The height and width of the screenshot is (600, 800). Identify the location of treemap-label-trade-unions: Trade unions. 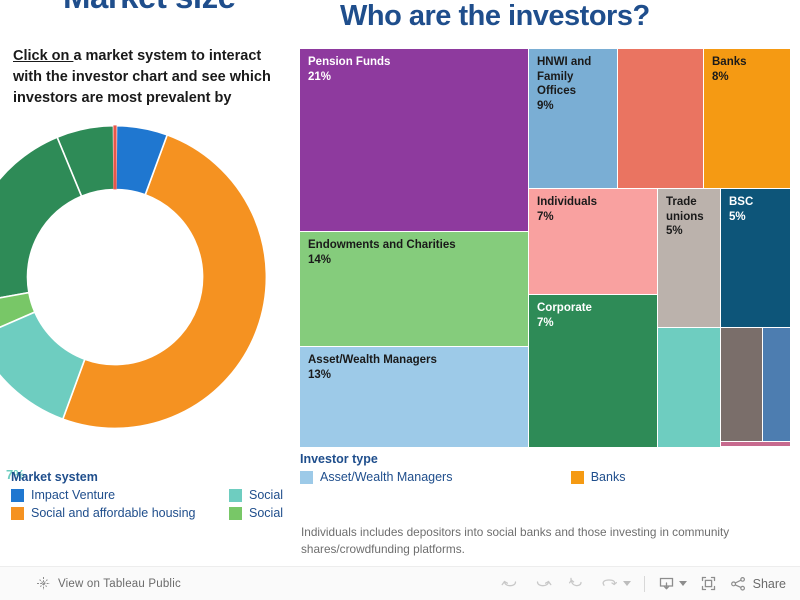
(685, 209).